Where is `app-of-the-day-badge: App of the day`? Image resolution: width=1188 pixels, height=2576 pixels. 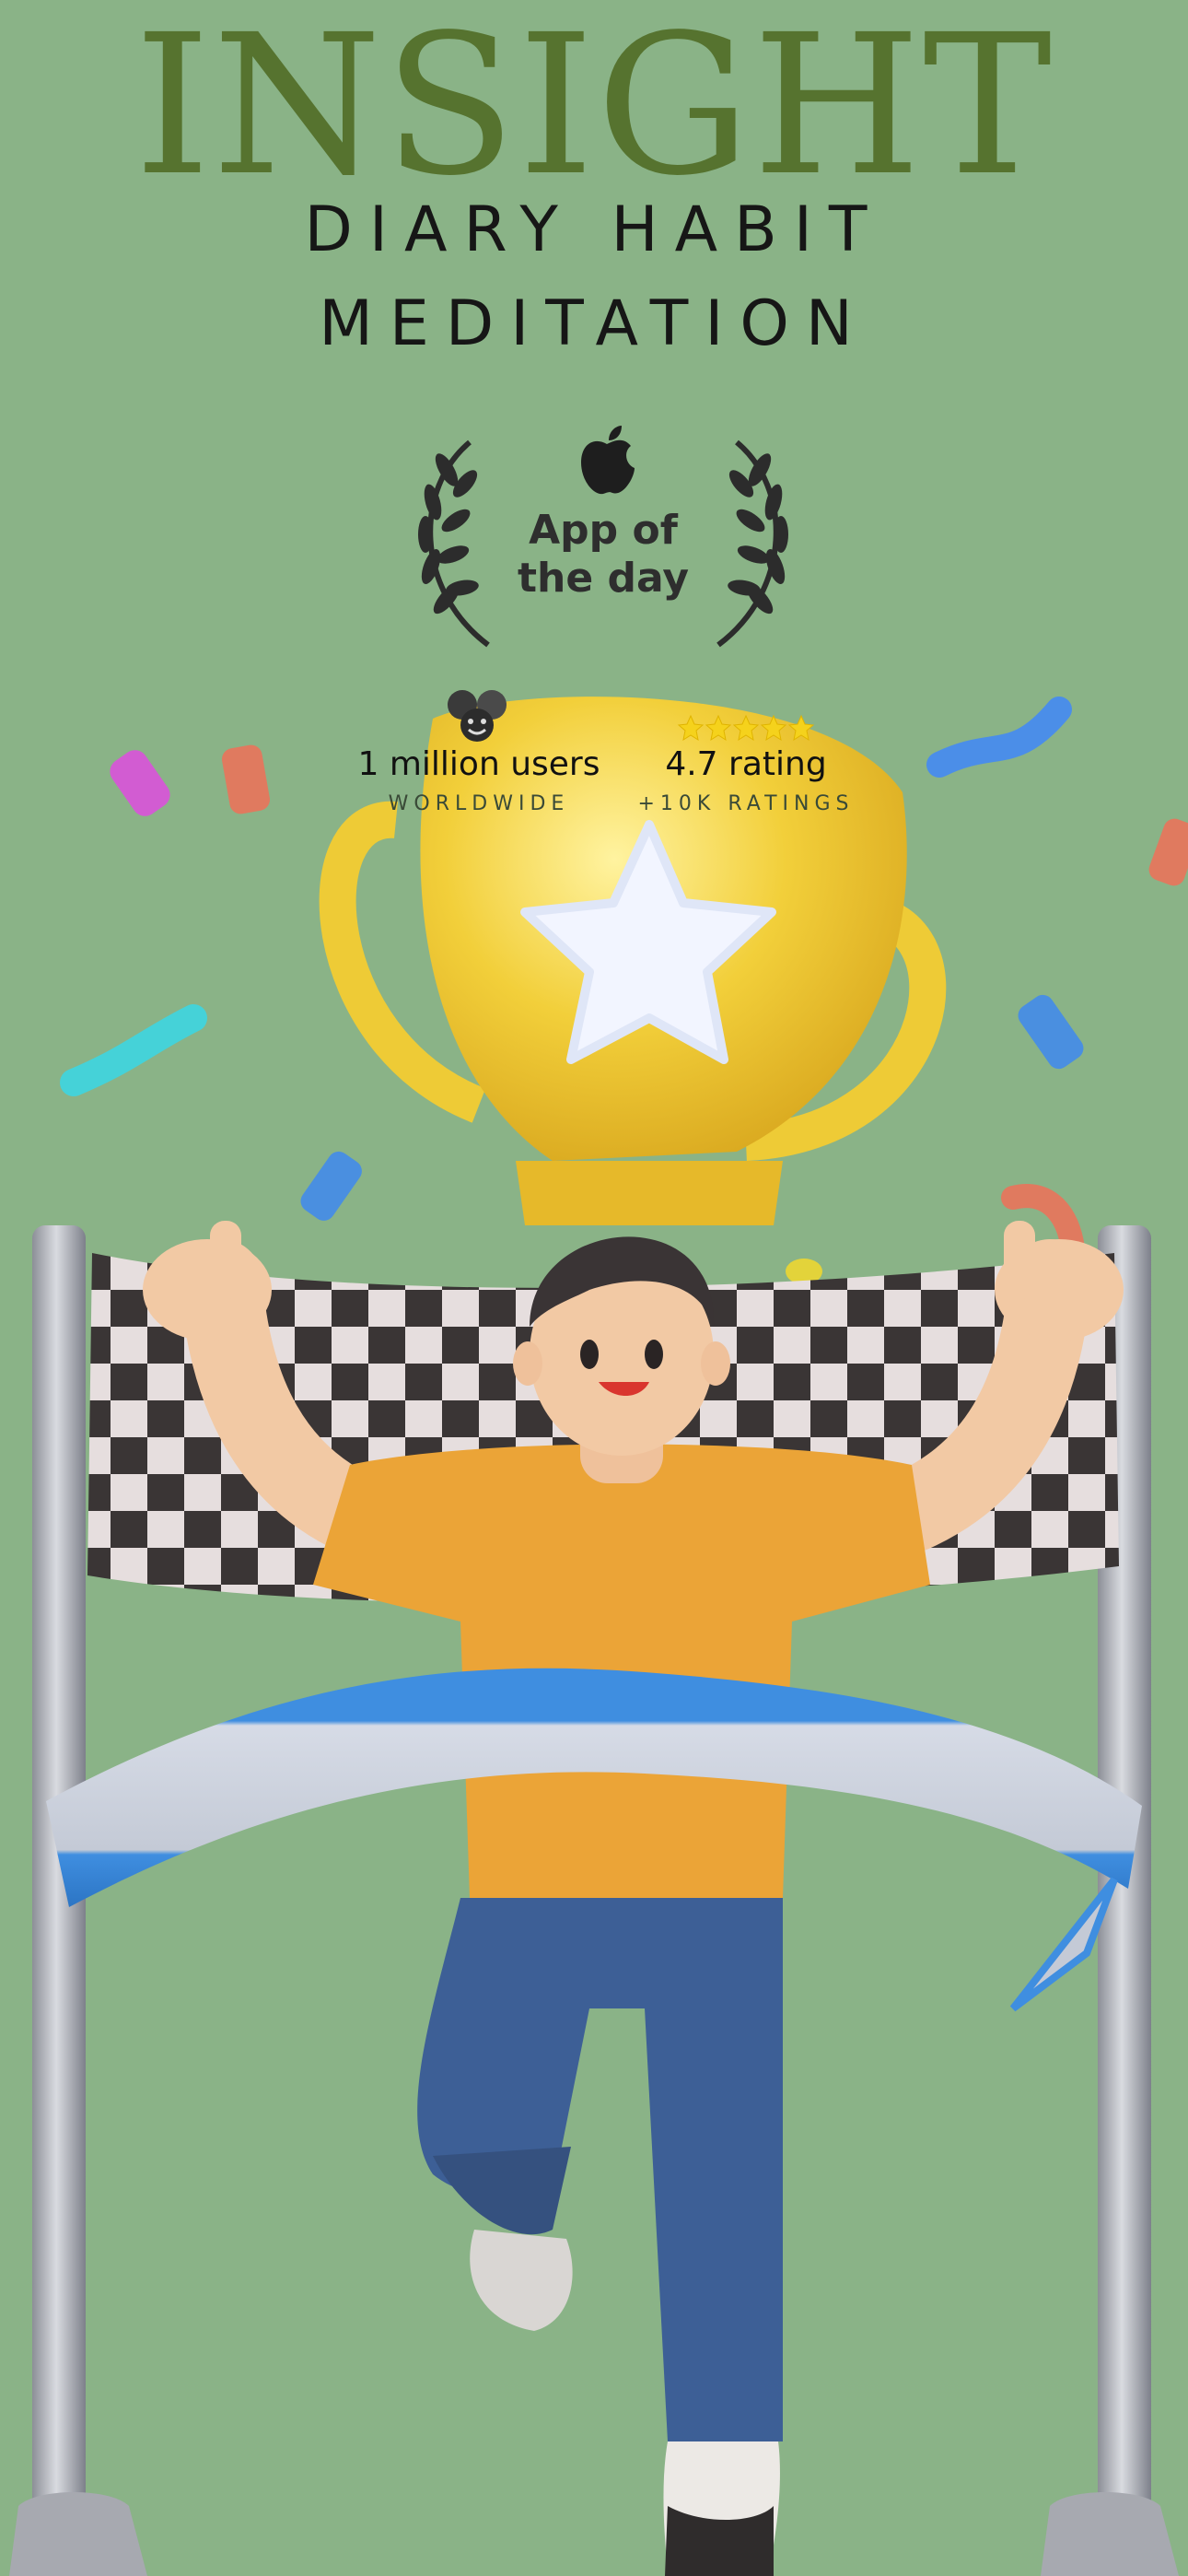
app-of-the-day-badge: App of the day is located at coordinates (603, 543).